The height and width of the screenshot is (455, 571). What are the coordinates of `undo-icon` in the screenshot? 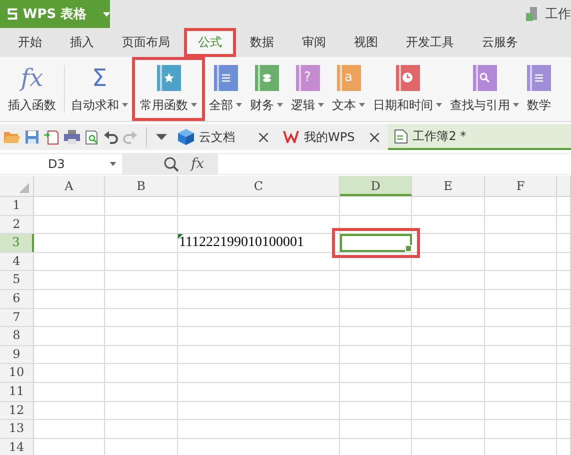 It's located at (111, 137).